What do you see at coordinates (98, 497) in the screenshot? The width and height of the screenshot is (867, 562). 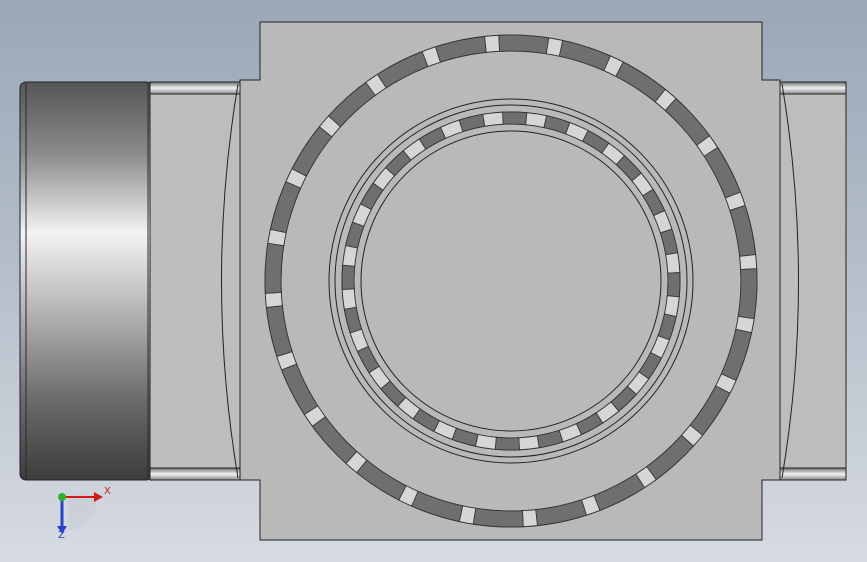 I see `x-axis-arrowhead` at bounding box center [98, 497].